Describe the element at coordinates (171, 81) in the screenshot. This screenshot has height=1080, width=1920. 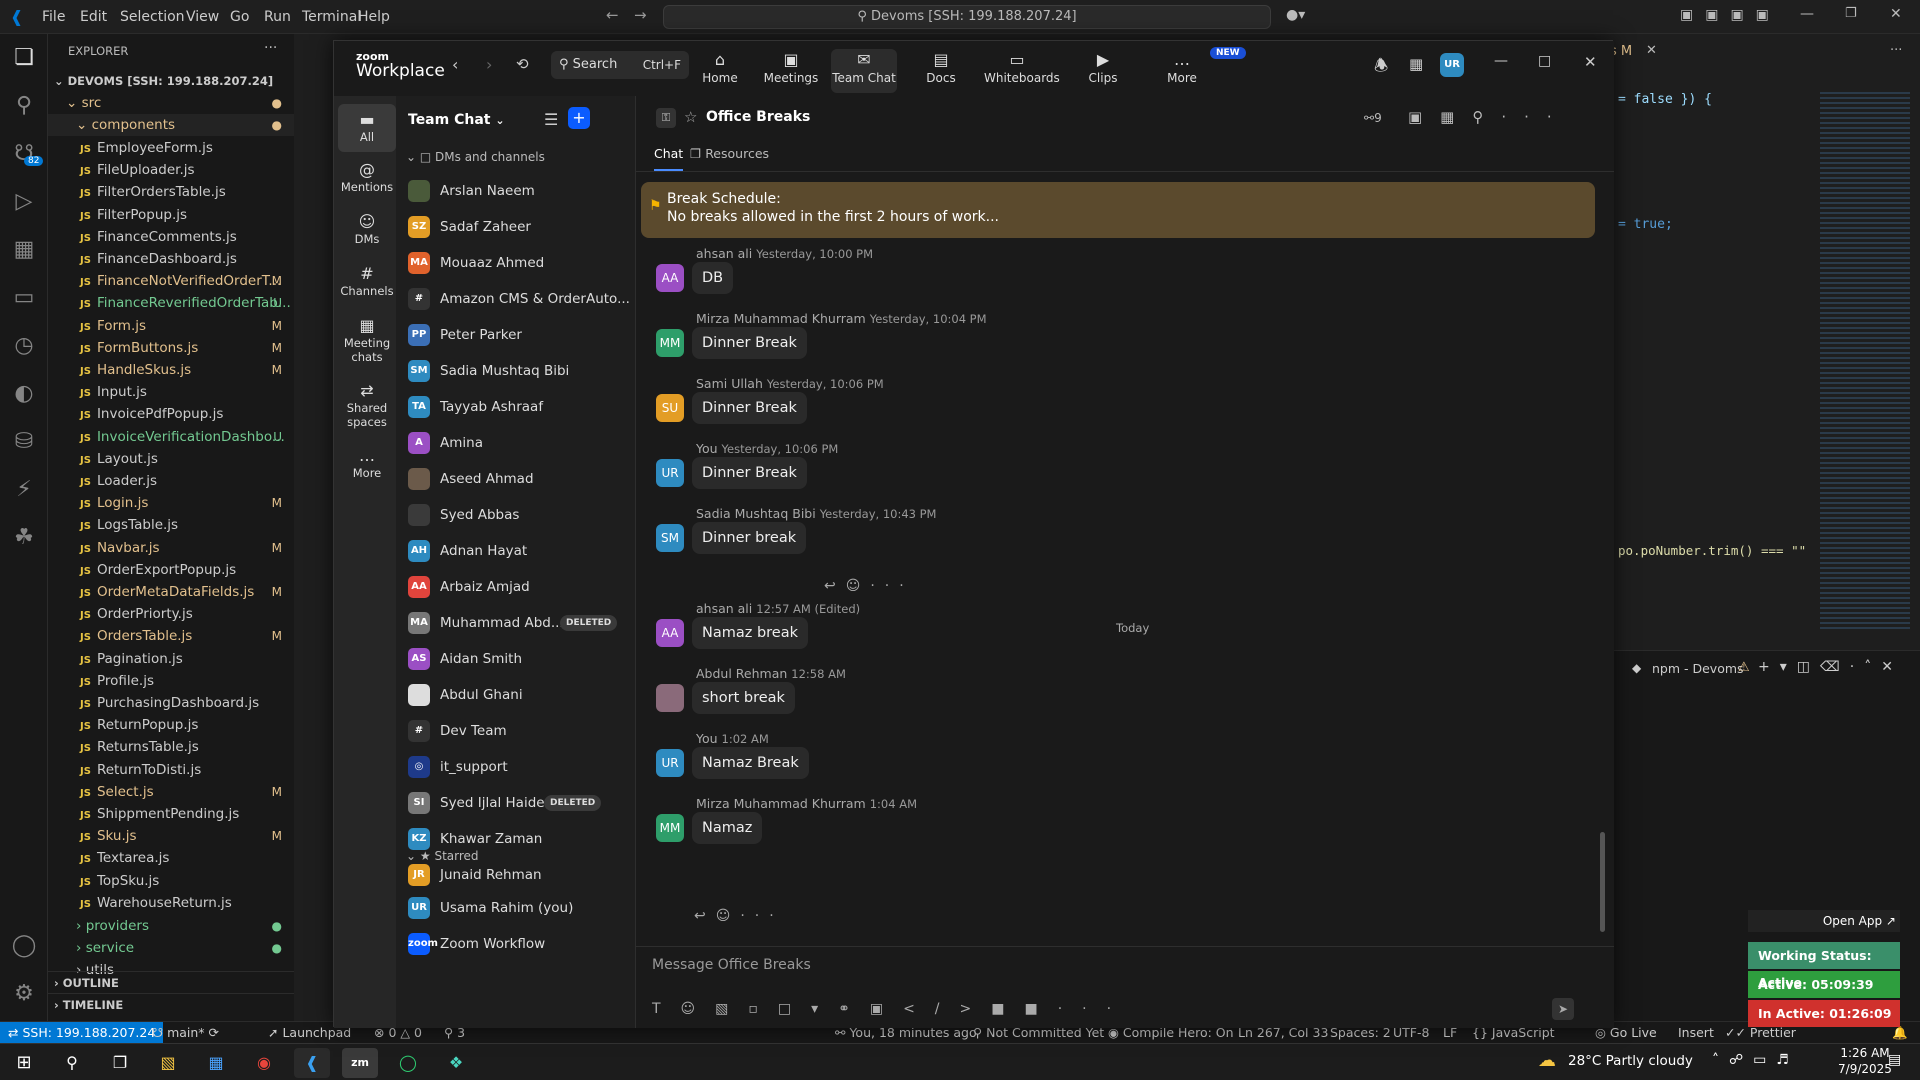
I see `workspace-root: ⌄ DEVOMS [SSH: 199.188.207.24]` at that location.